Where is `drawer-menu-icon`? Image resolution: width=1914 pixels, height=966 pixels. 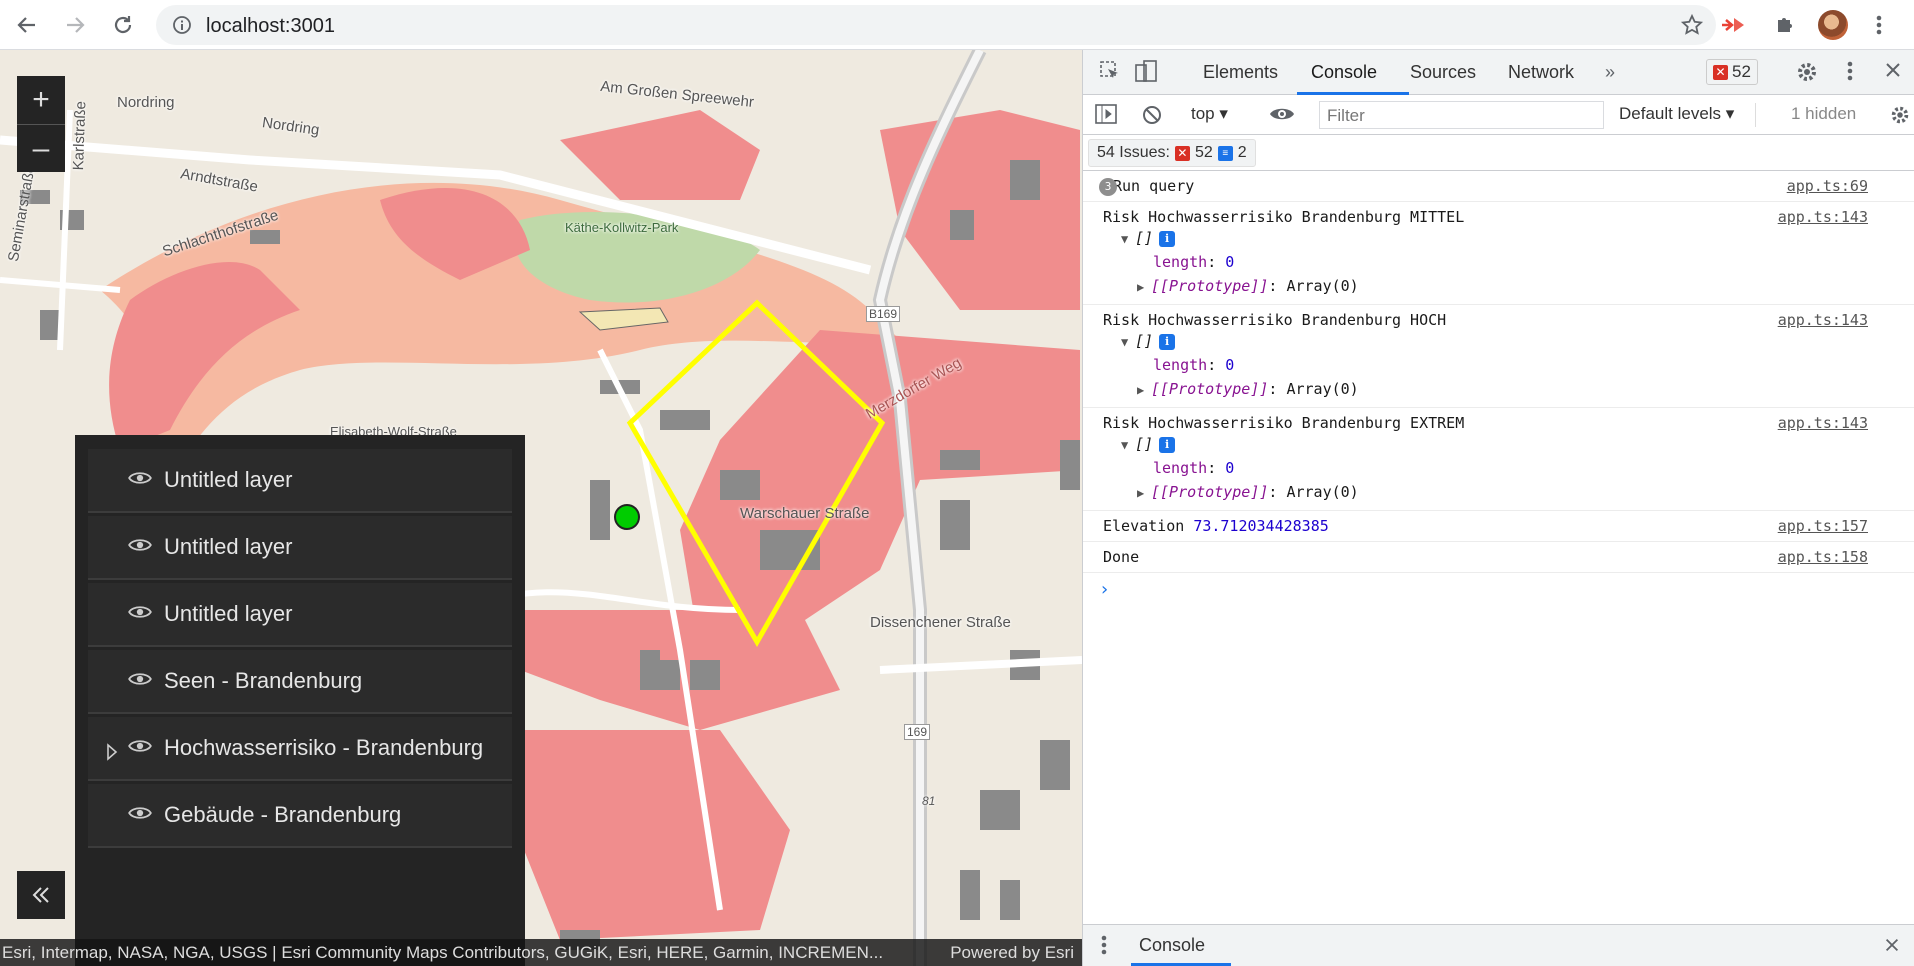 drawer-menu-icon is located at coordinates (1104, 947).